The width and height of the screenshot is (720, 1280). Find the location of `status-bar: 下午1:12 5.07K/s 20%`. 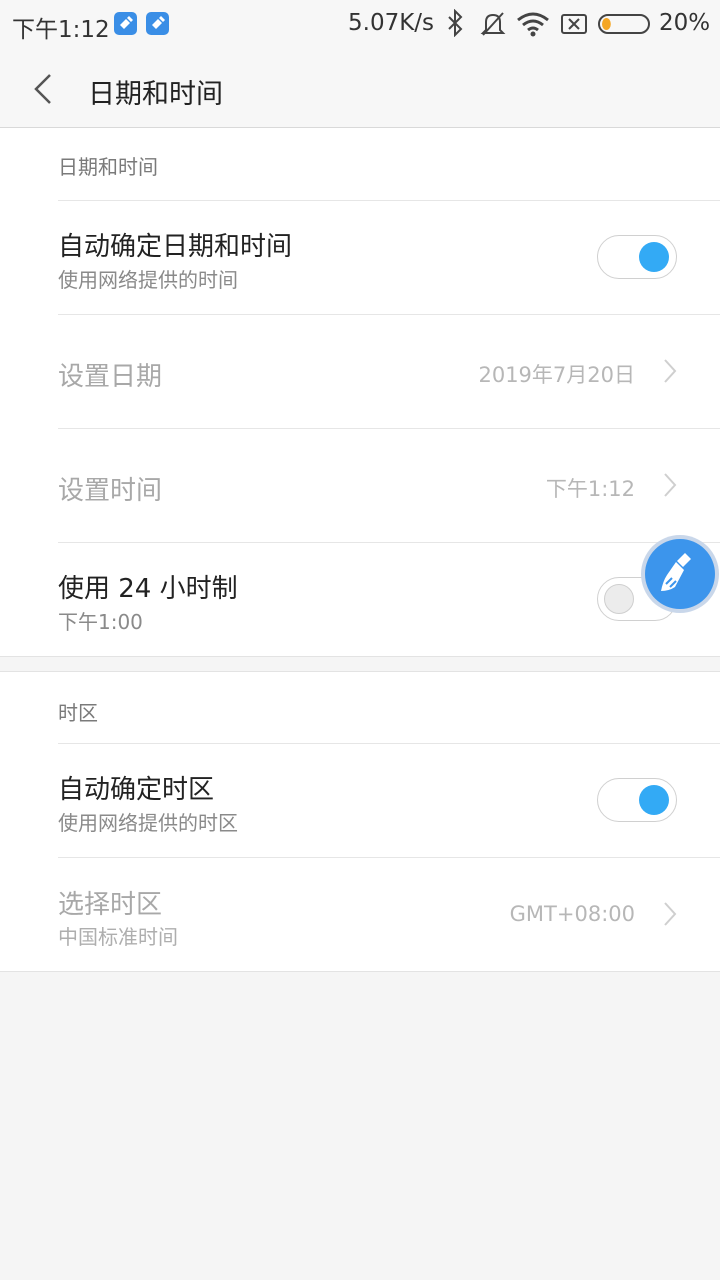

status-bar: 下午1:12 5.07K/s 20% is located at coordinates (360, 25).